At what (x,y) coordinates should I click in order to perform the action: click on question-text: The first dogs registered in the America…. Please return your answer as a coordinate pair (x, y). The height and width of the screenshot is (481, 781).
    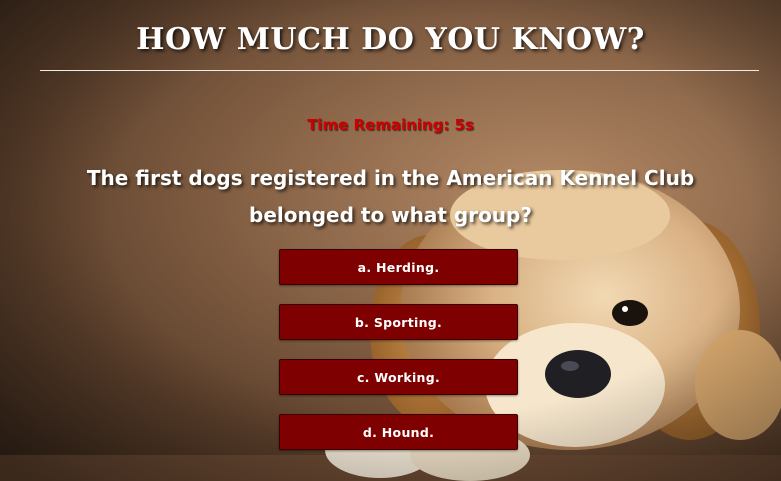
    Looking at the image, I should click on (390, 196).